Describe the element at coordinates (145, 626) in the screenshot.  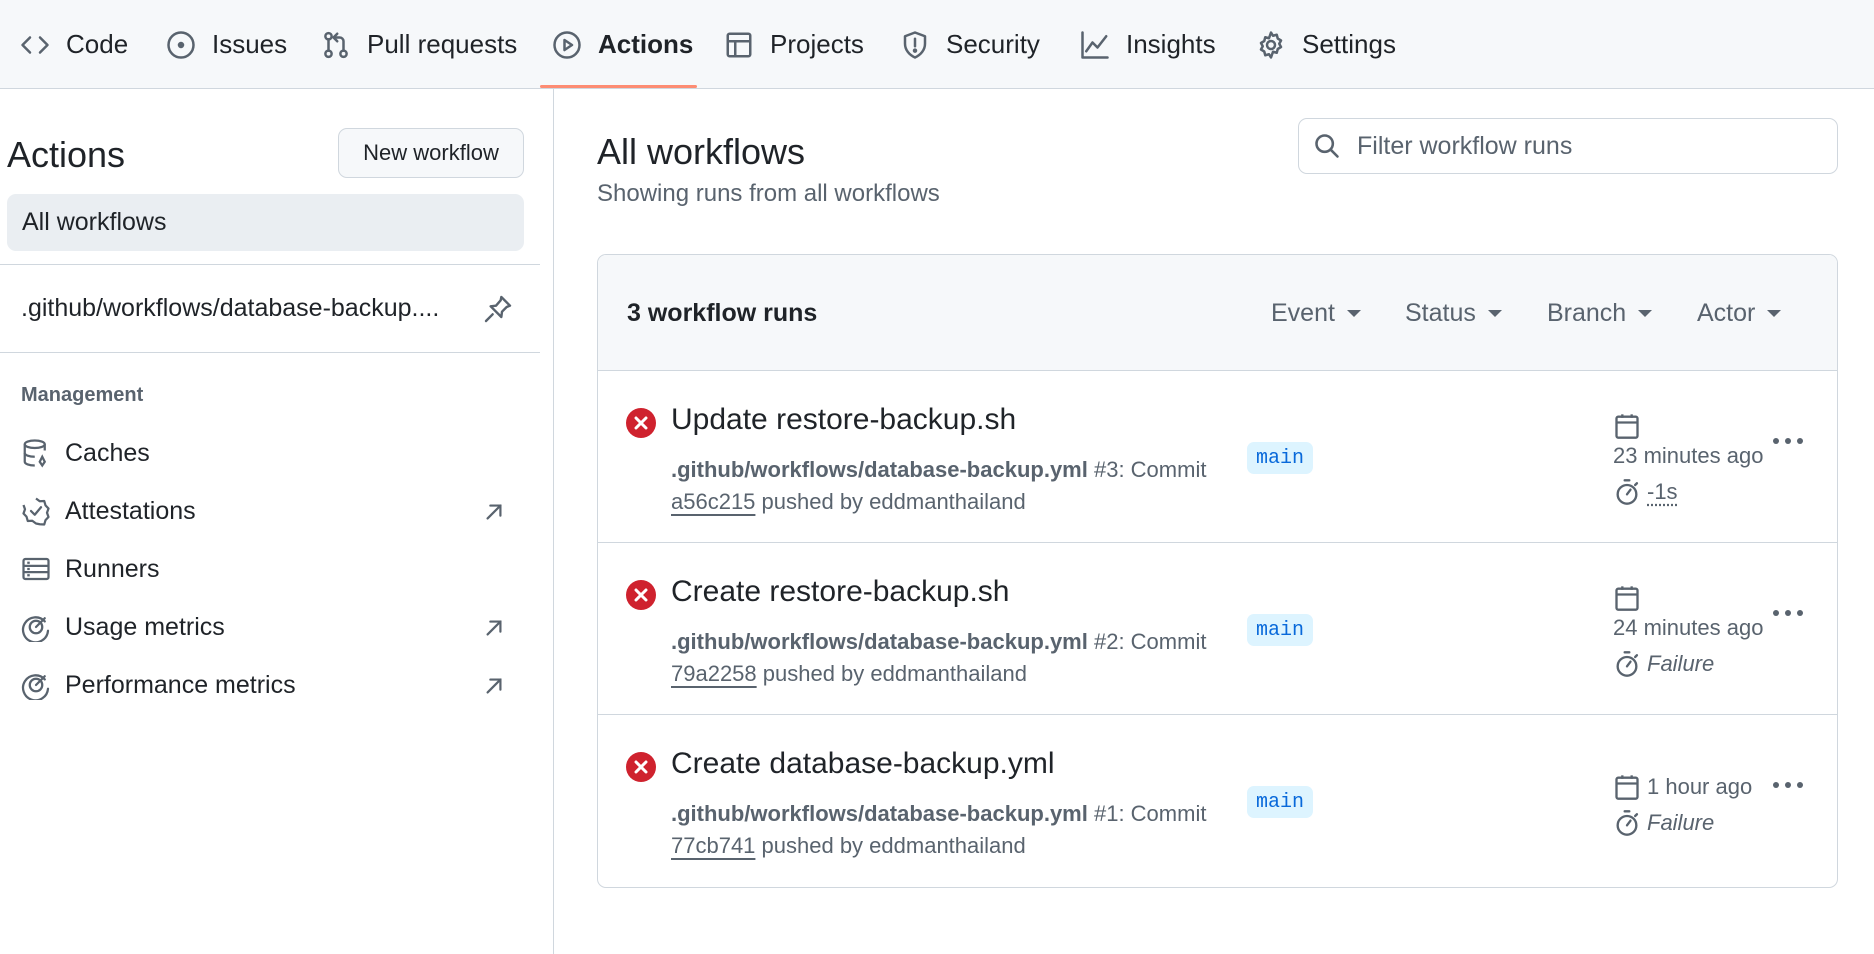
I see `sidebar-item-label: Usage metrics` at that location.